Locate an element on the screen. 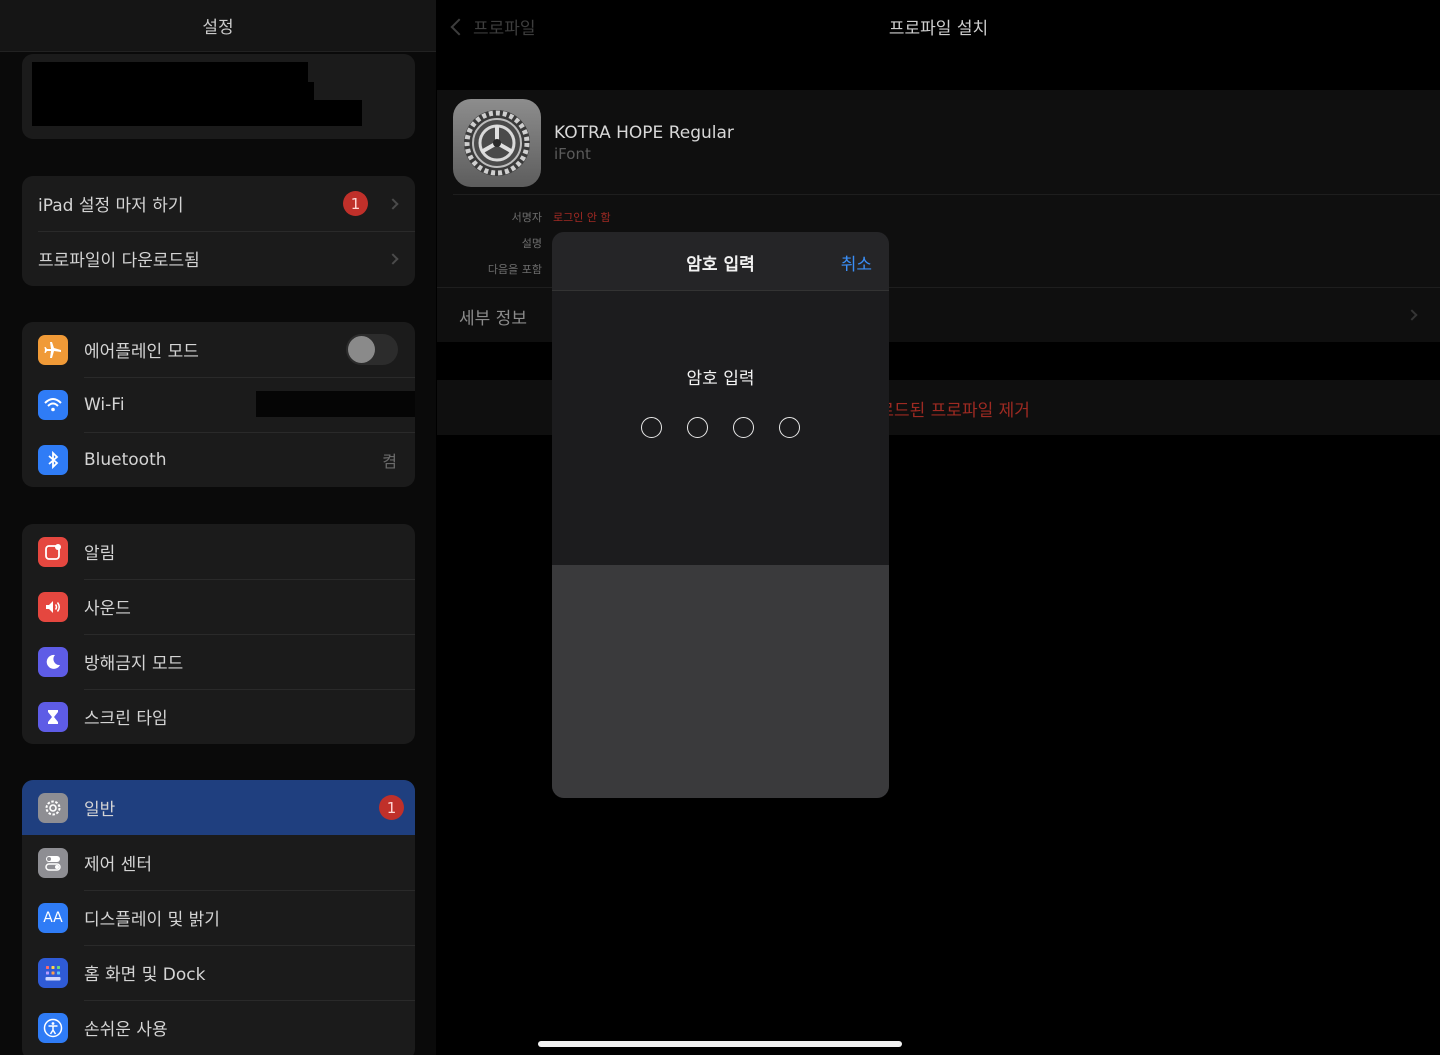 The width and height of the screenshot is (1440, 1055). bluetooth-label: Bluetooth is located at coordinates (125, 459).